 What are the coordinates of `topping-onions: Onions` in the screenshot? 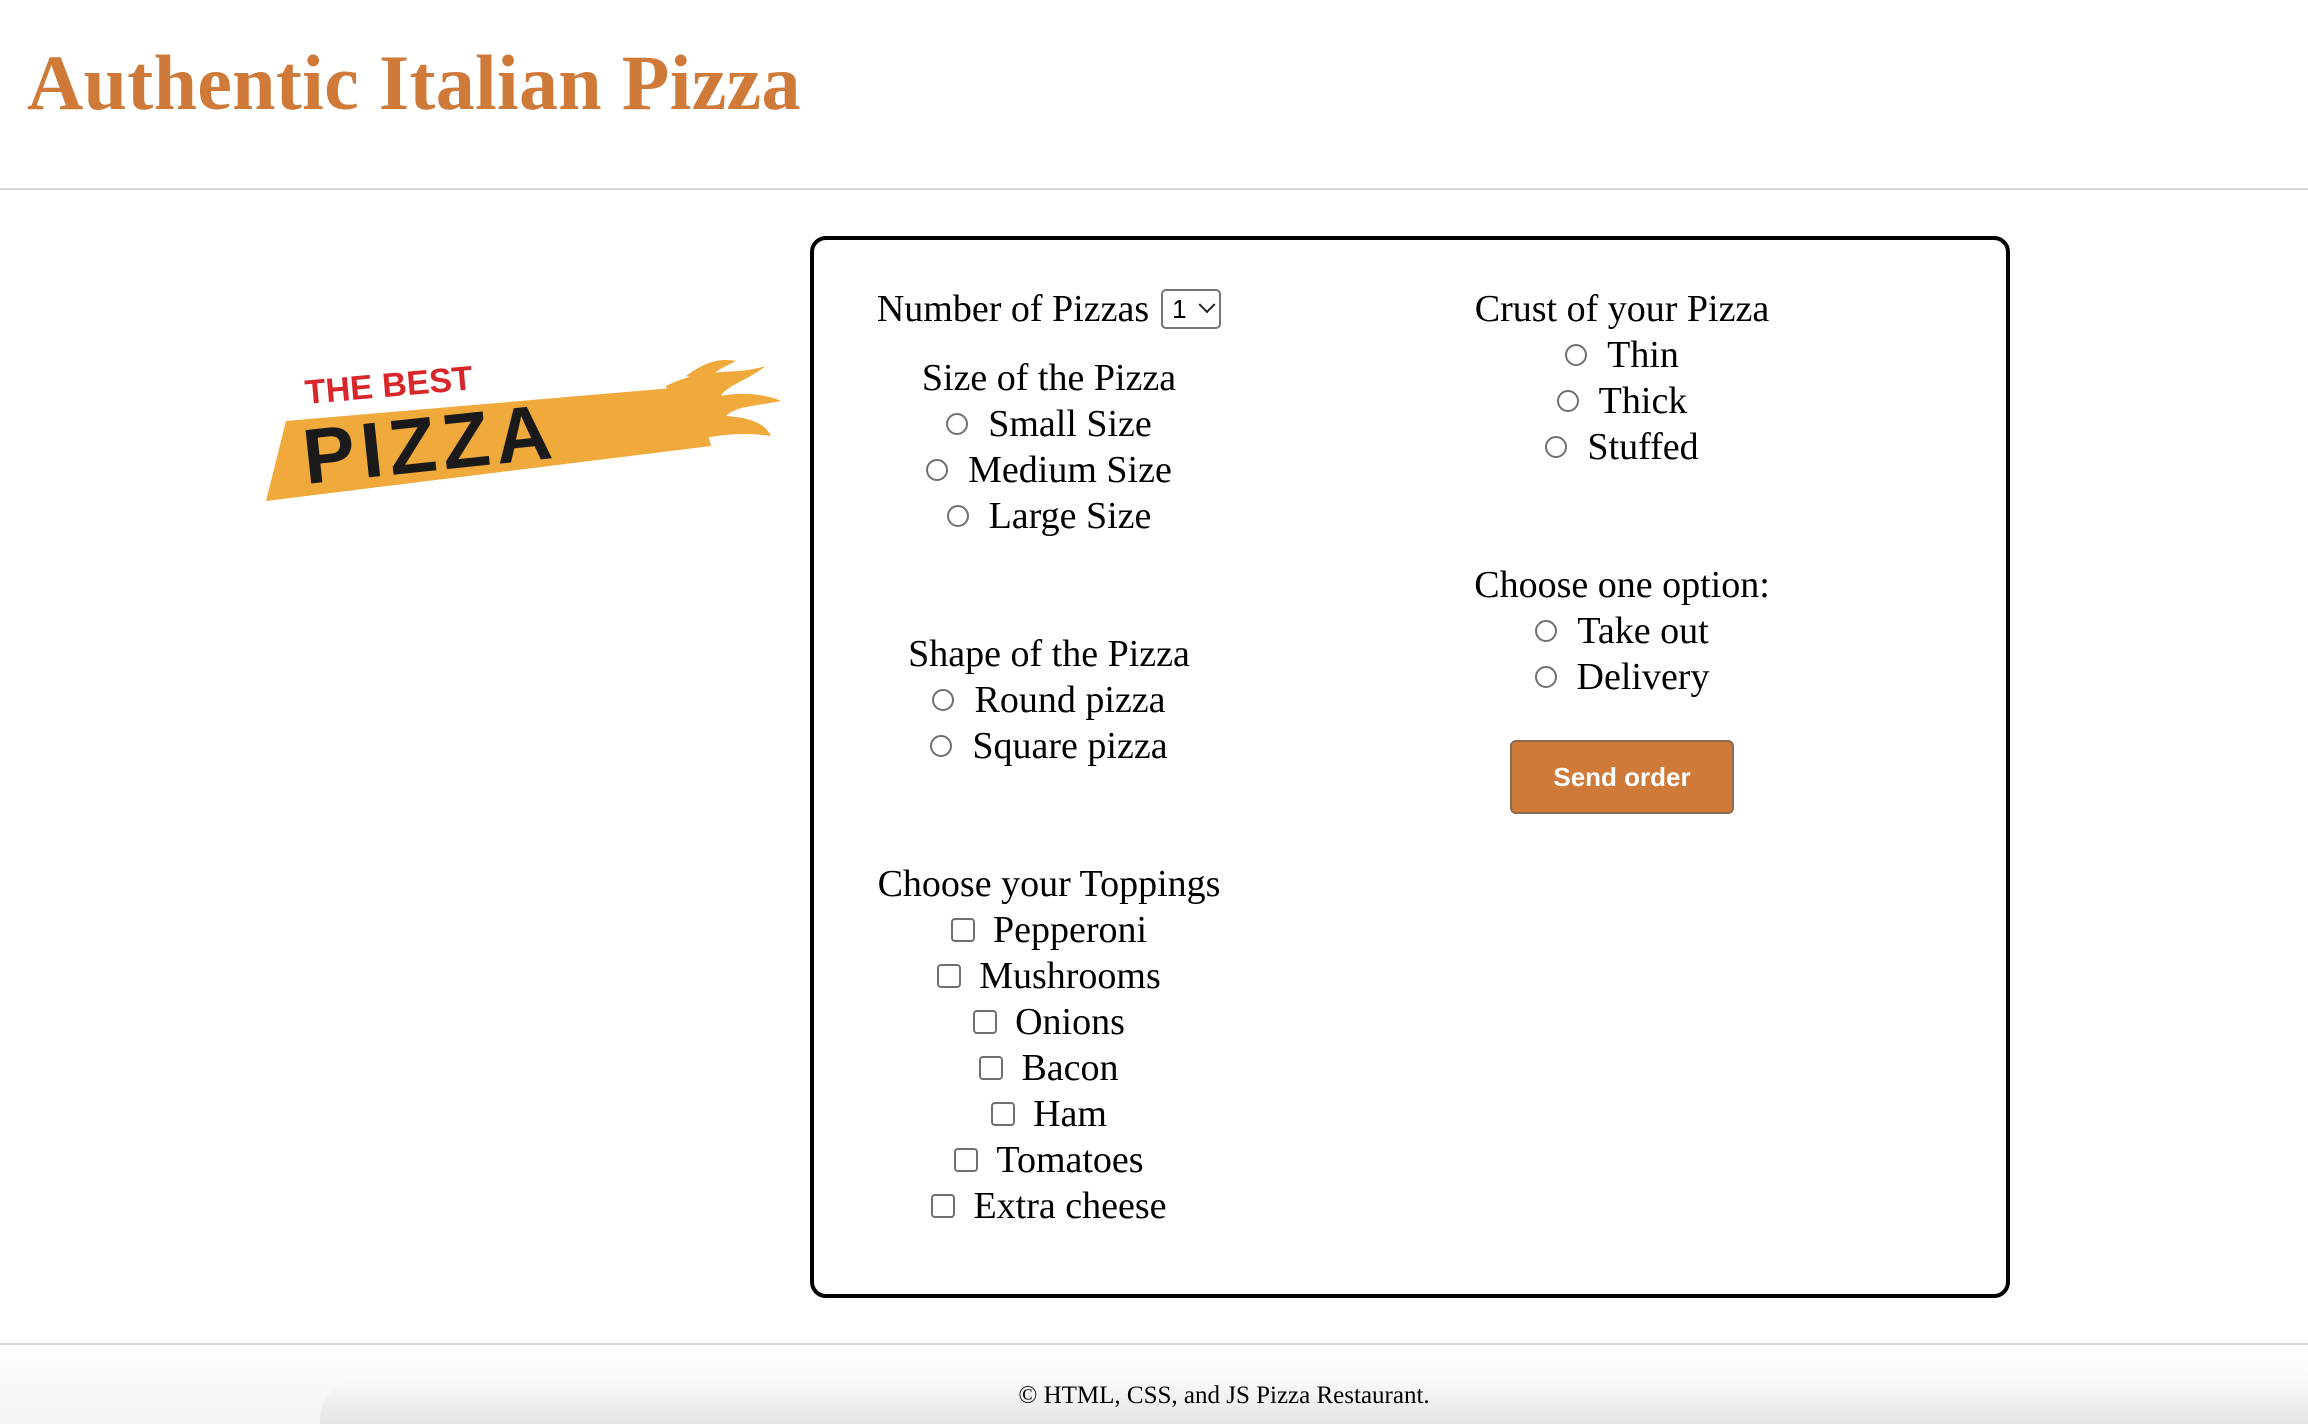 It's located at (1049, 1022).